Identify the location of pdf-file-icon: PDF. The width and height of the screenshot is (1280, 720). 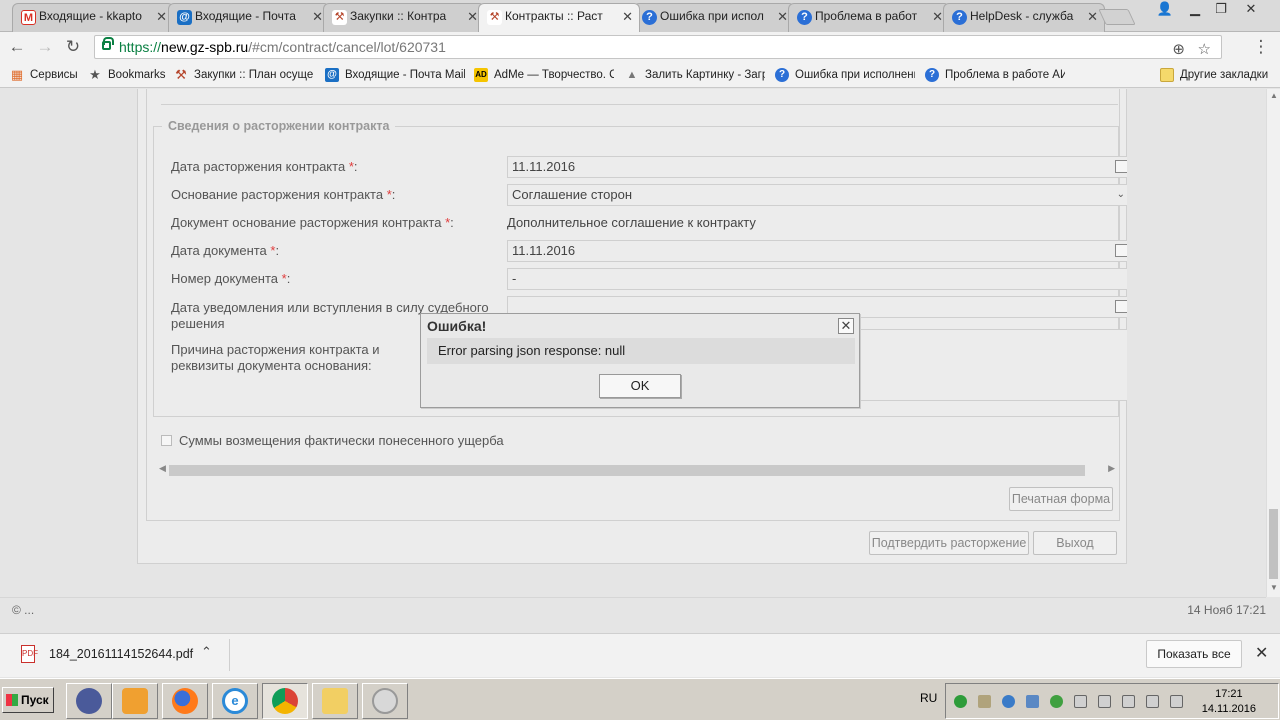
(29, 654).